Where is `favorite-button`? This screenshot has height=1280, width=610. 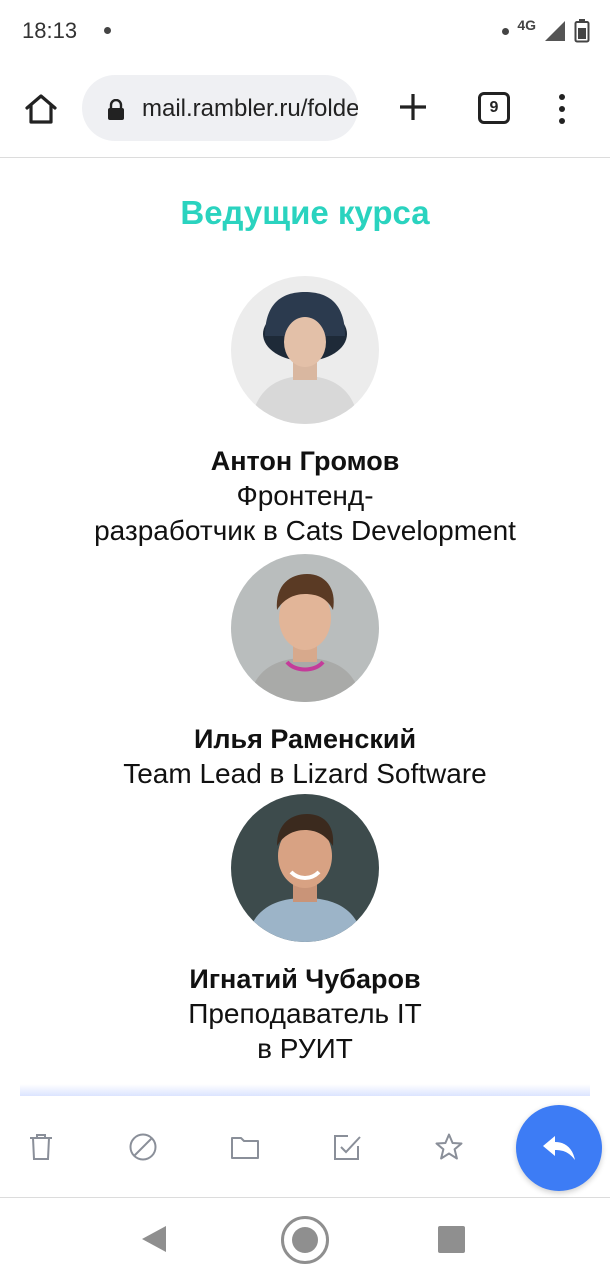
favorite-button is located at coordinates (449, 1147).